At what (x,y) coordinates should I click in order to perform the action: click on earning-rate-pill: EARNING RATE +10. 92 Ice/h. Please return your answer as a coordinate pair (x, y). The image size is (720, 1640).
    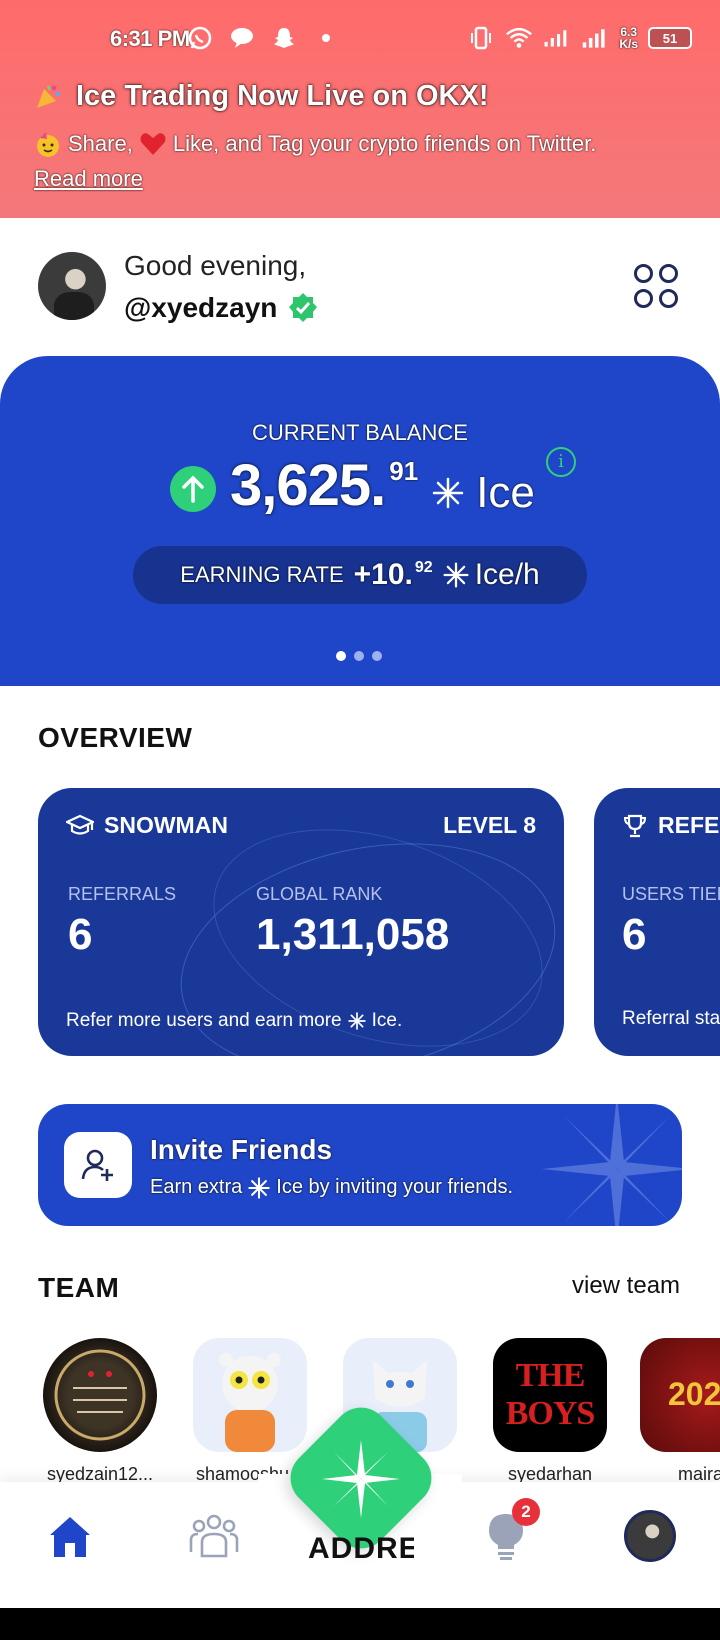
    Looking at the image, I should click on (360, 575).